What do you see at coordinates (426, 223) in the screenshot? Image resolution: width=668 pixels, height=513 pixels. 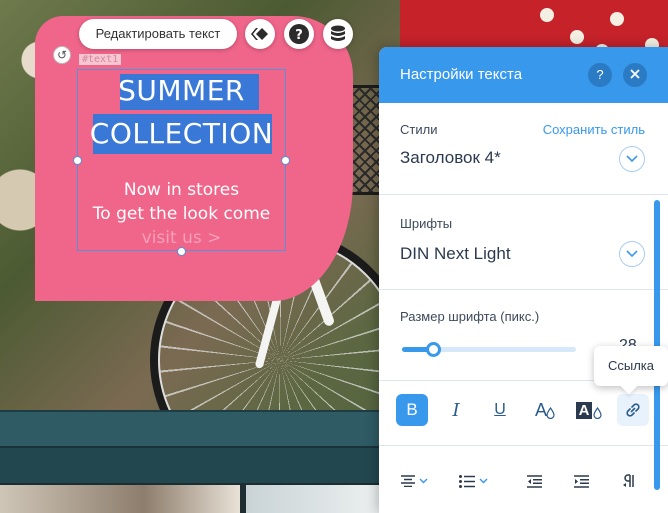 I see `fonts-label: Шрифты` at bounding box center [426, 223].